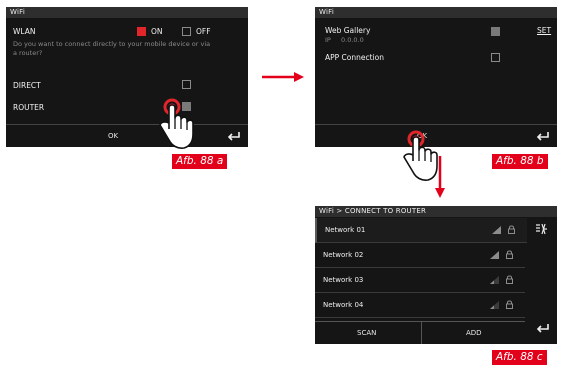  Describe the element at coordinates (157, 31) in the screenshot. I see `wlan-on-label: ON` at that location.